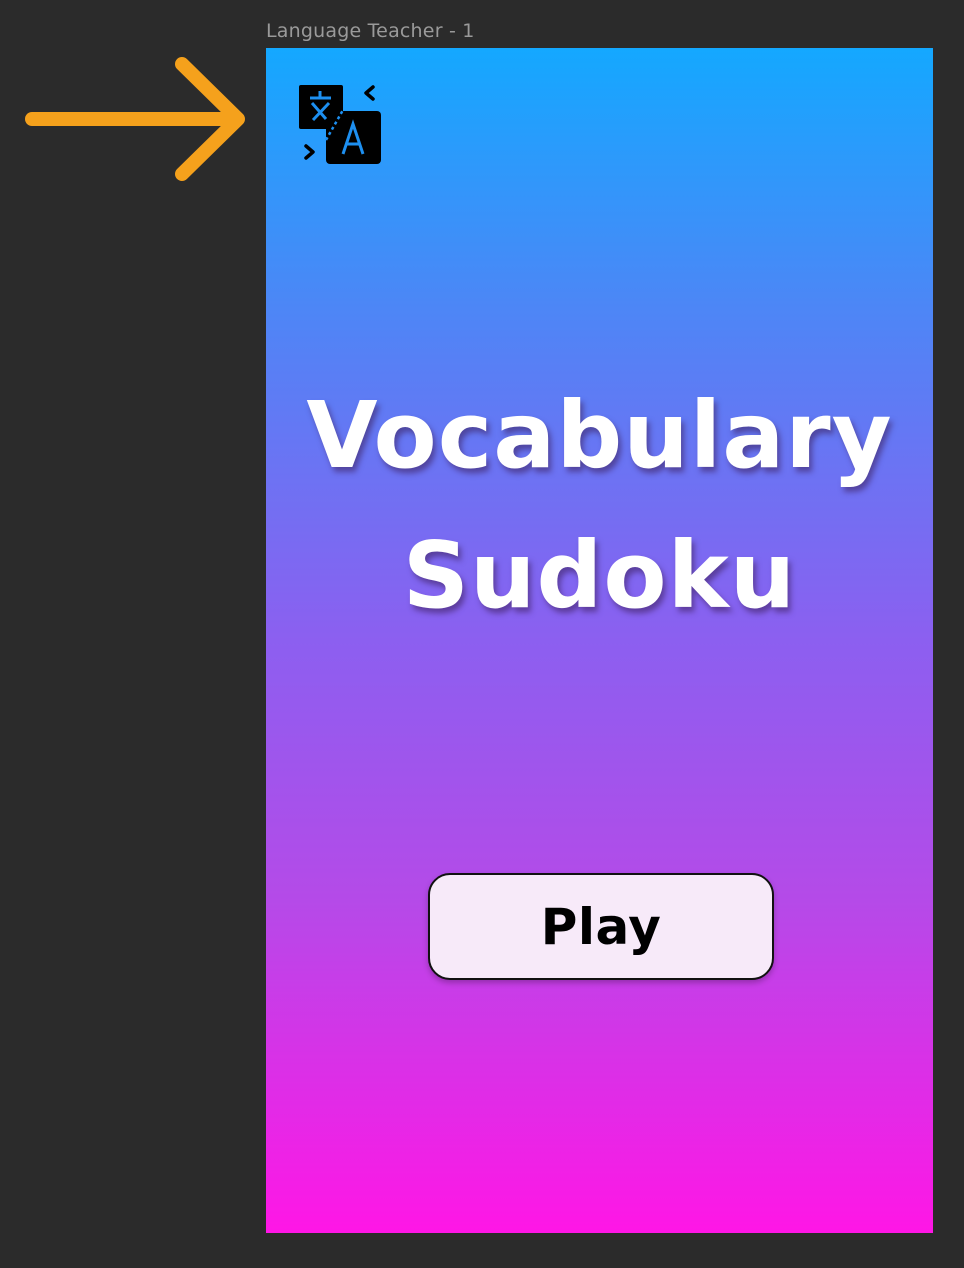 This screenshot has height=1268, width=964. I want to click on play-button-label: Play, so click(601, 926).